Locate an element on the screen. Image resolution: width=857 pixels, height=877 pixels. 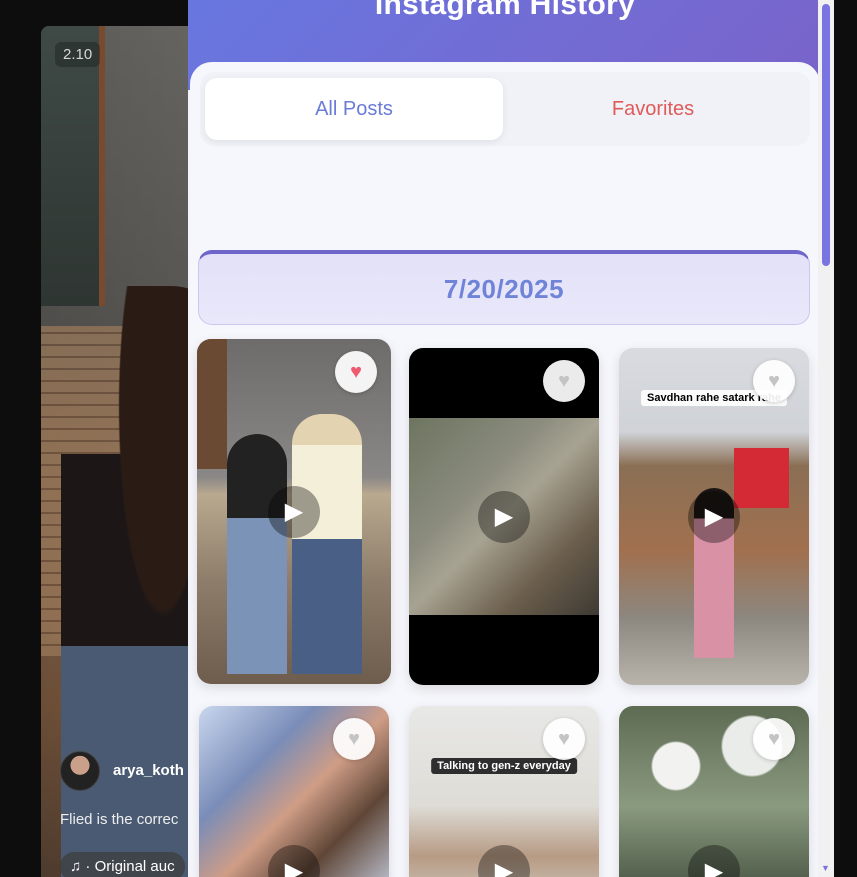
post-card: Savdhan rahe satark rahe ▶ ♥ is located at coordinates (714, 516).